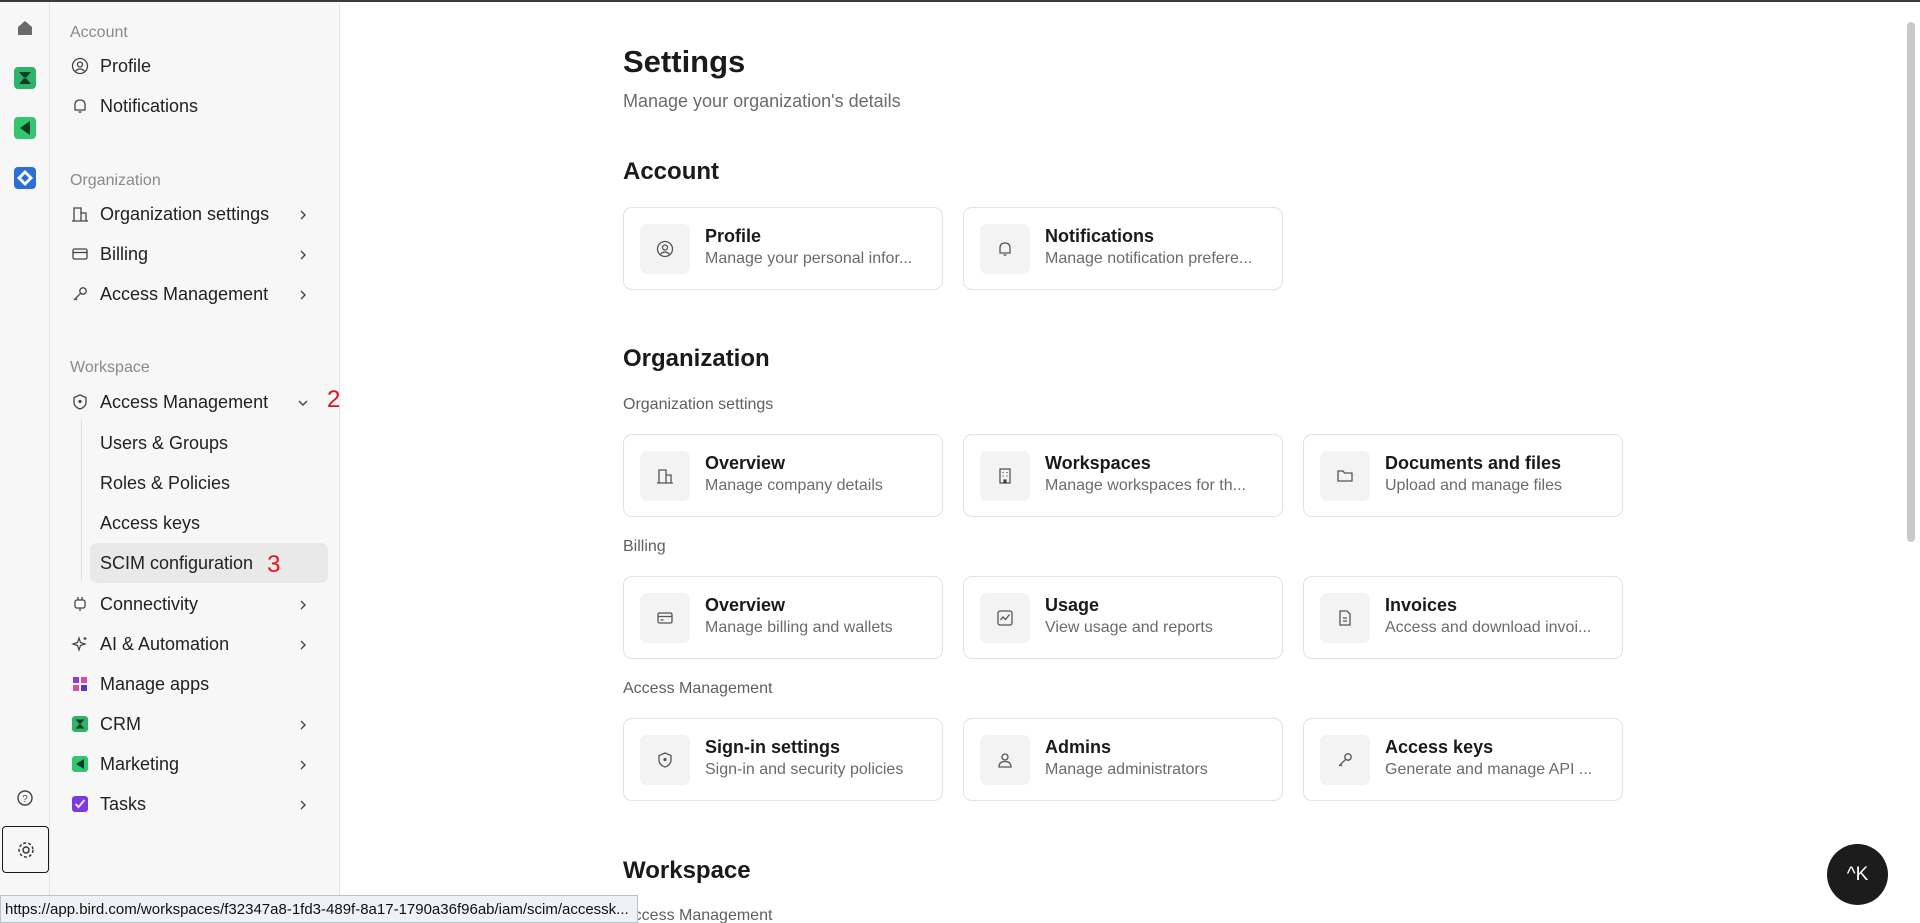 The height and width of the screenshot is (923, 1920). Describe the element at coordinates (745, 463) in the screenshot. I see `card-title: Overview` at that location.